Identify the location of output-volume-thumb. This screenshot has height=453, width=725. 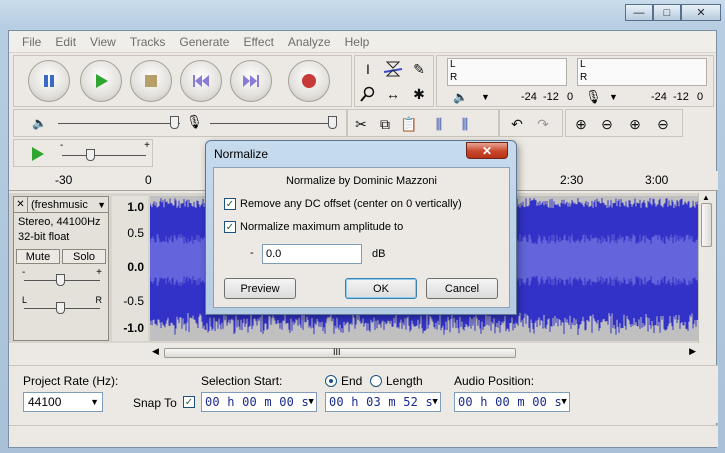
(174, 122).